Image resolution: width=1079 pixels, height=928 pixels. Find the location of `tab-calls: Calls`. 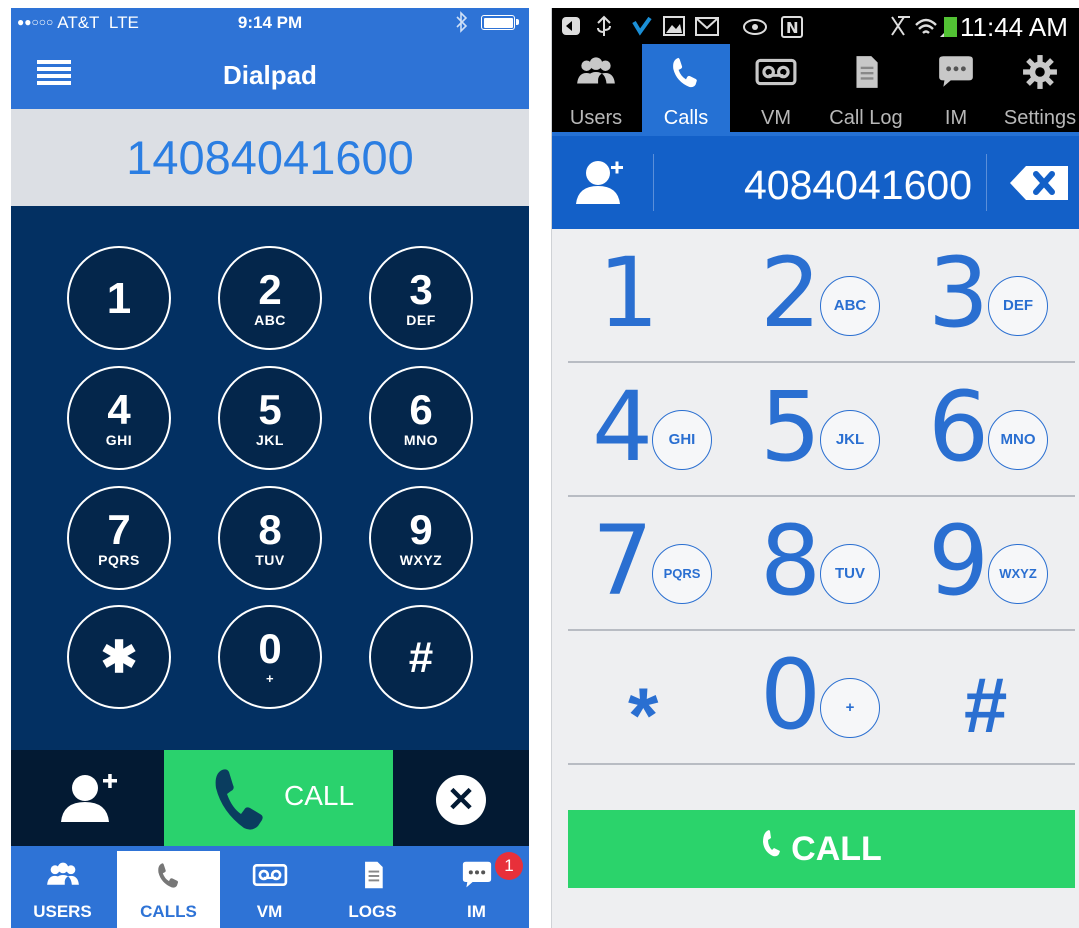

tab-calls: Calls is located at coordinates (686, 90).